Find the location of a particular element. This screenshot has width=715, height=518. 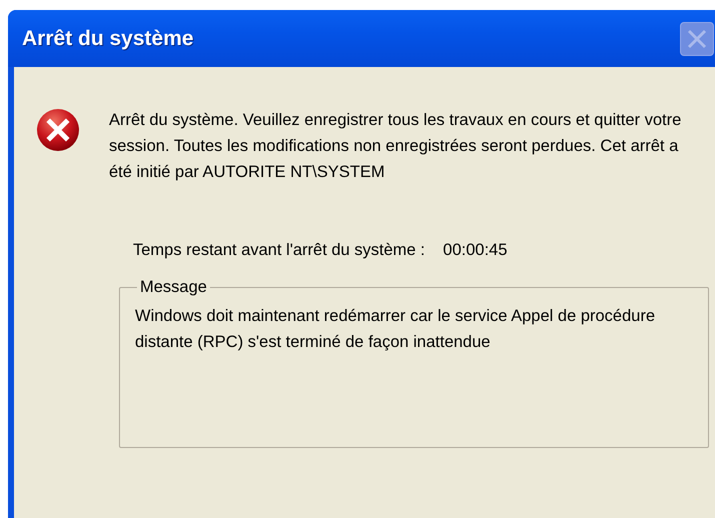

group-message: Windows doit maintenant redémarrer car le service Appel de procédure distante (RPC) s'est terminé de façon inattendue is located at coordinates (395, 329).